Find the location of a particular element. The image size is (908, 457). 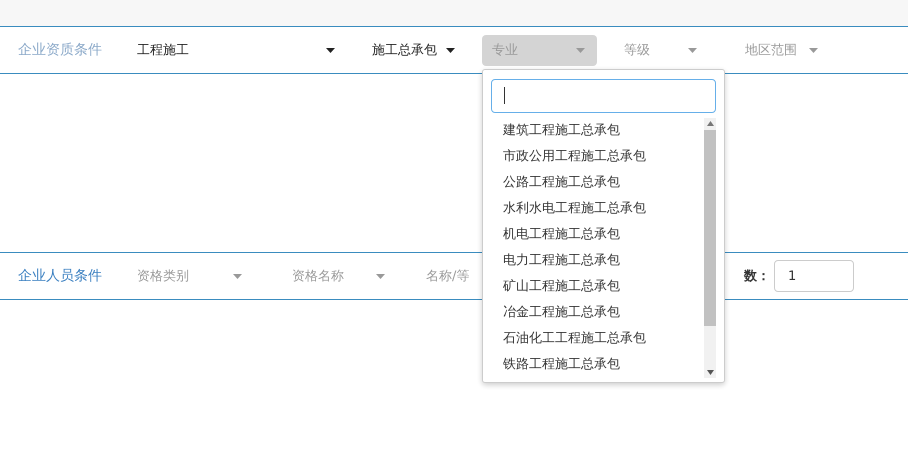

scroll-up-icon is located at coordinates (710, 123).